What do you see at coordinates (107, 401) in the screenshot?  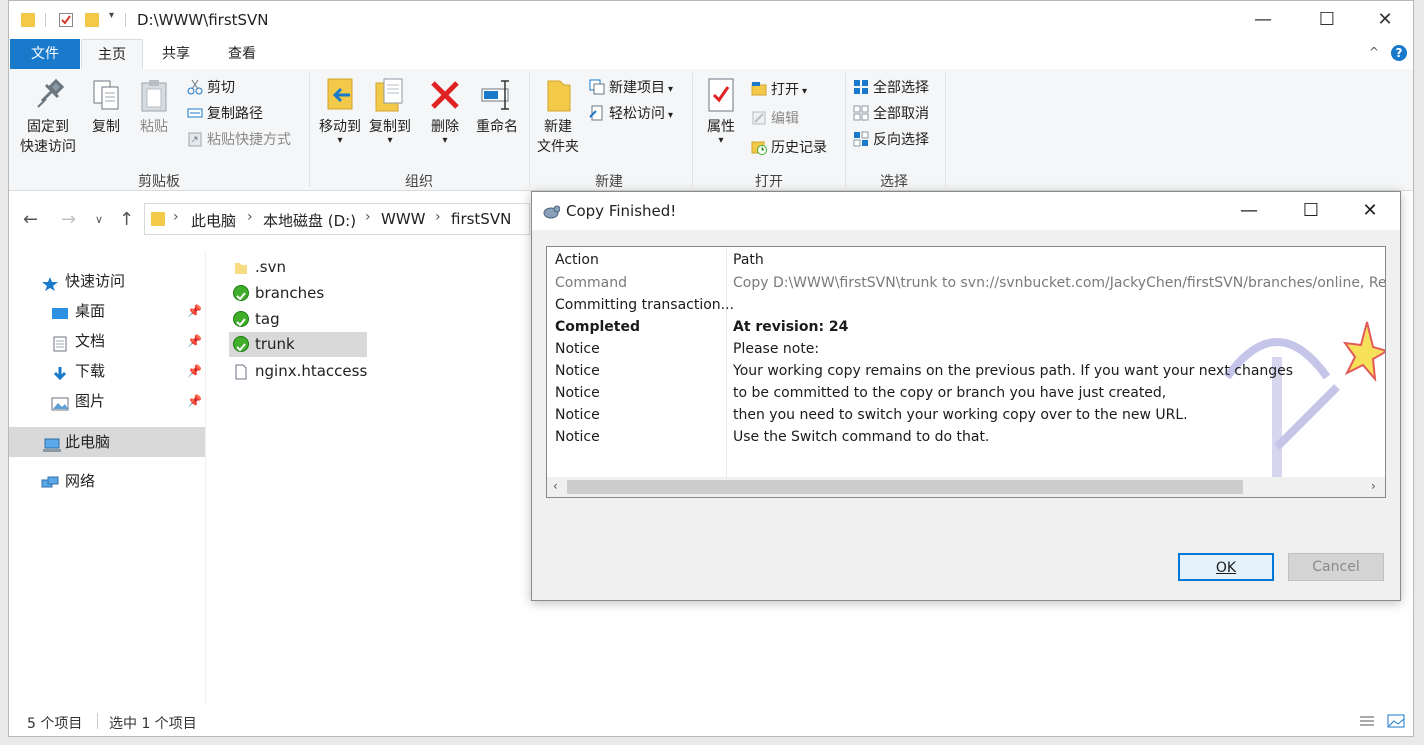 I see `sidebar-item-pictures: 图片 📌` at bounding box center [107, 401].